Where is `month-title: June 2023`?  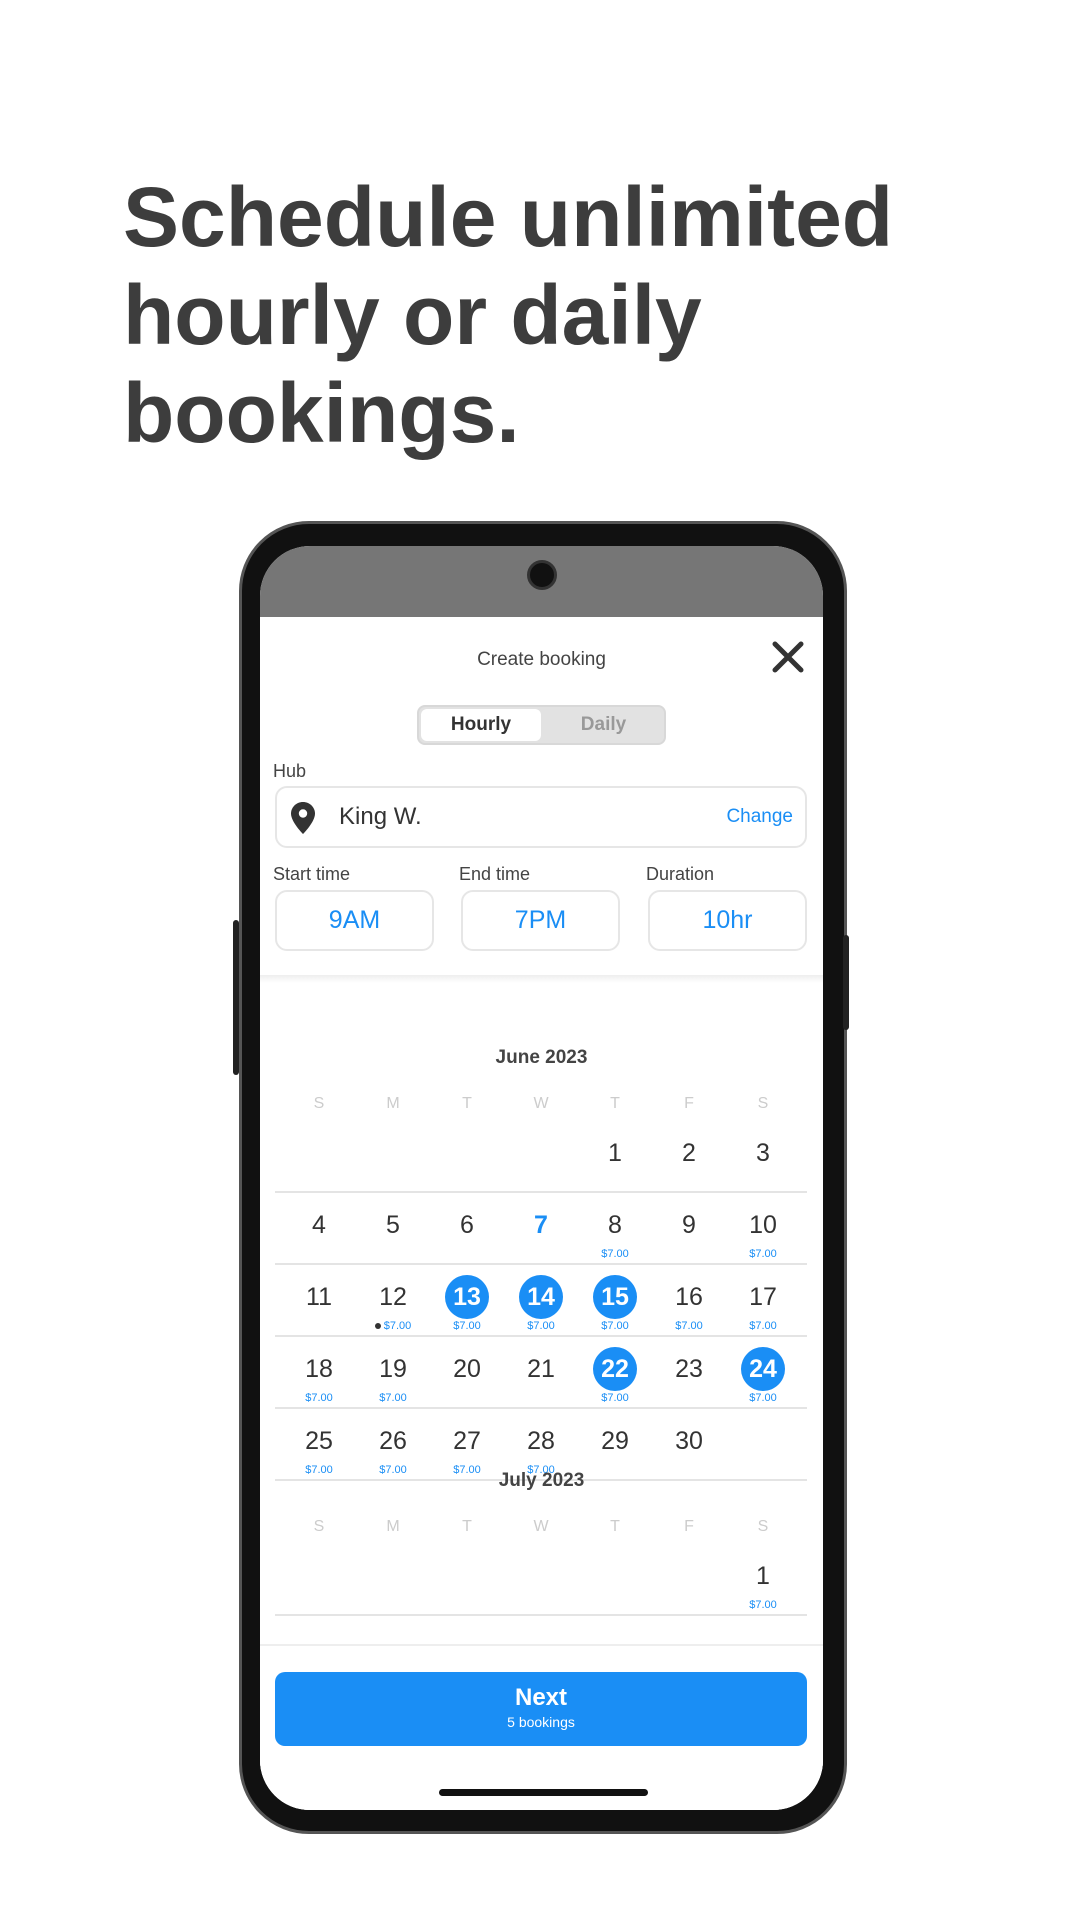
month-title: June 2023 is located at coordinates (541, 1057).